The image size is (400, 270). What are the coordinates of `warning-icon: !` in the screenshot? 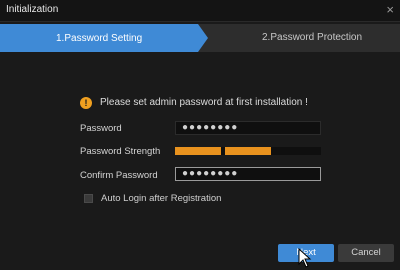 It's located at (86, 103).